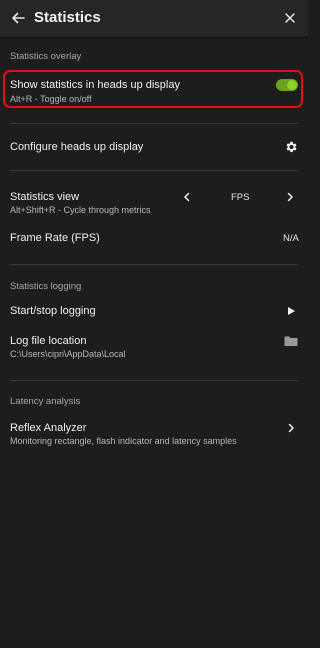  I want to click on log-file-location-browse, so click(291, 341).